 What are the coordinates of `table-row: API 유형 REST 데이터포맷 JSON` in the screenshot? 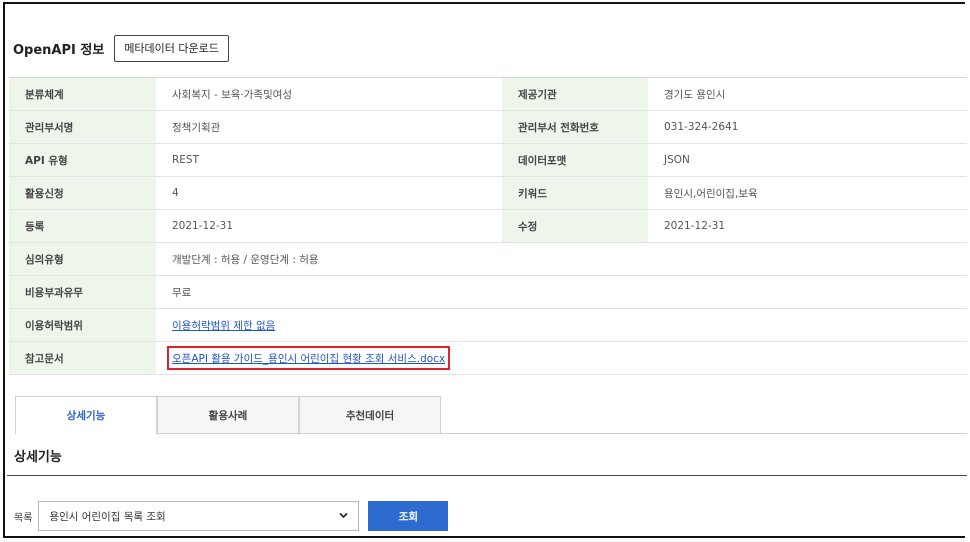 It's located at (488, 160).